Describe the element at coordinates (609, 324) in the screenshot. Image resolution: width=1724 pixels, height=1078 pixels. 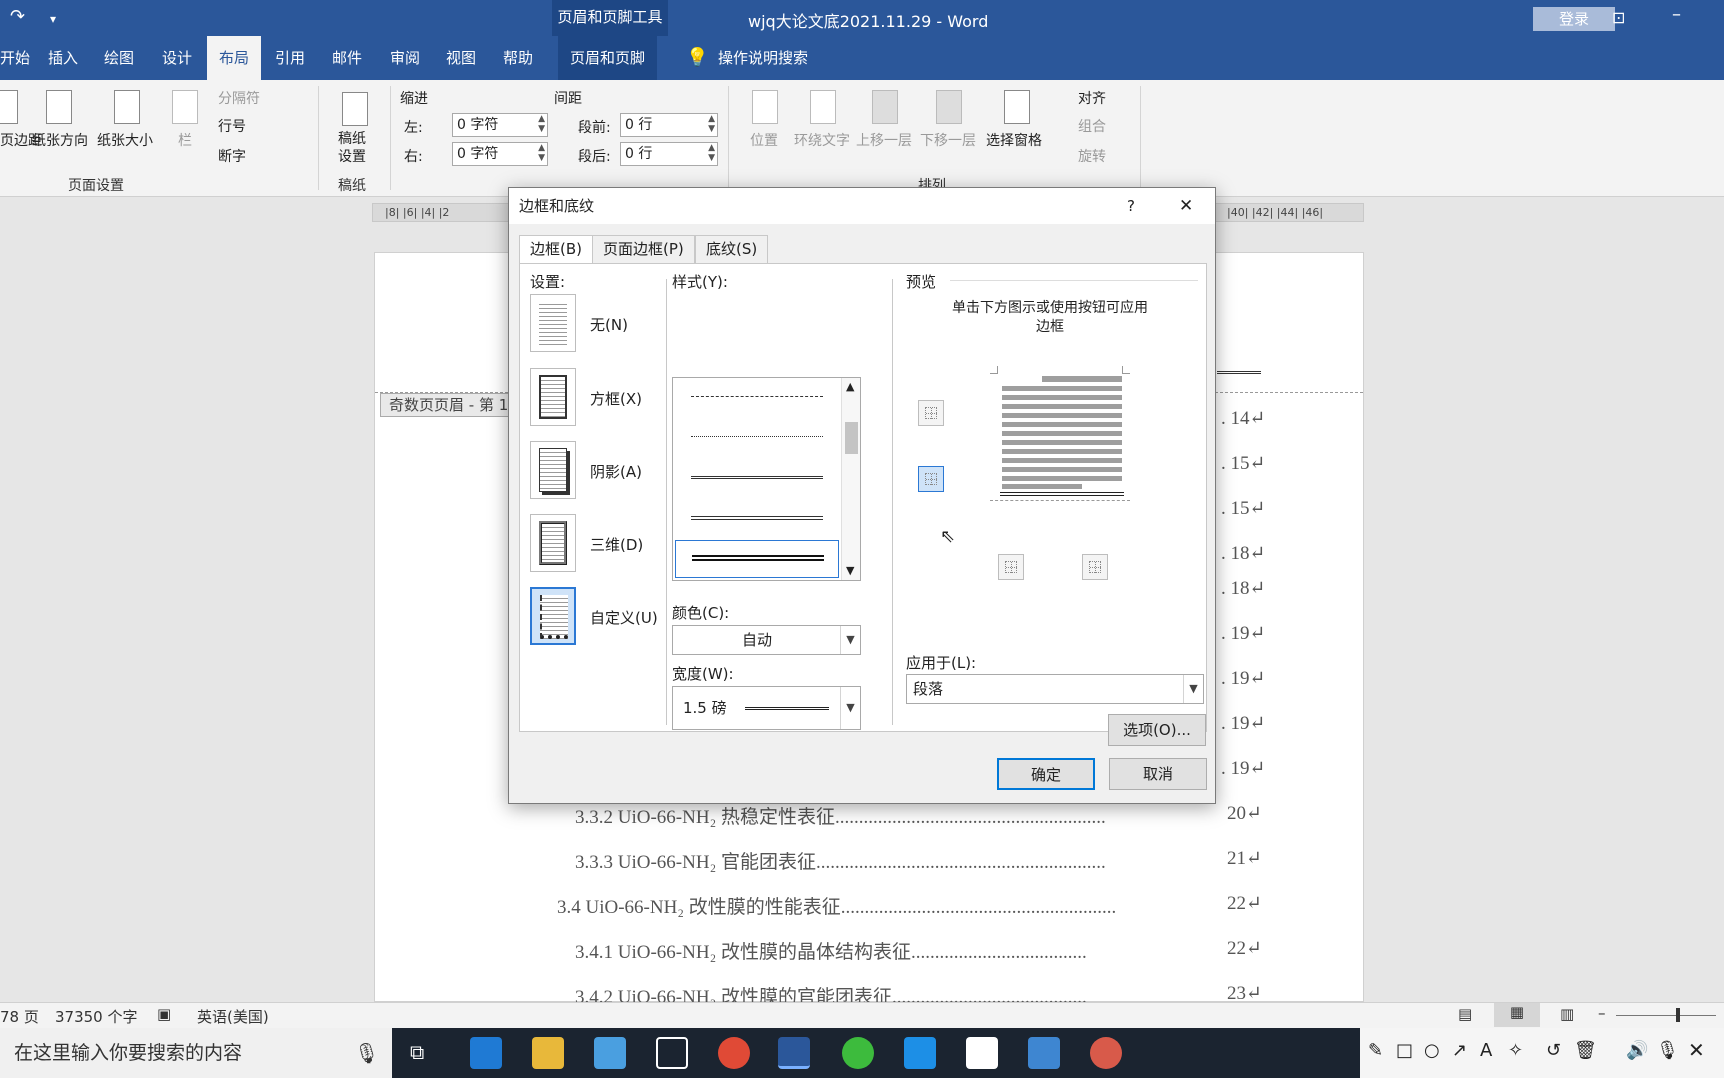
I see `setting-none: 无(N)` at that location.